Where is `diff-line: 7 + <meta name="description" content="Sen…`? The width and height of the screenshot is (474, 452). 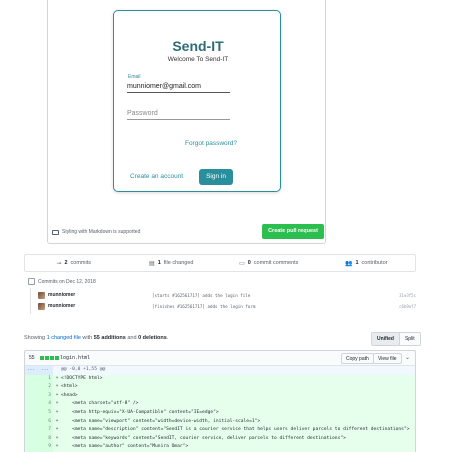
diff-line: 7 + <meta name="description" content="Sen… is located at coordinates (220, 430).